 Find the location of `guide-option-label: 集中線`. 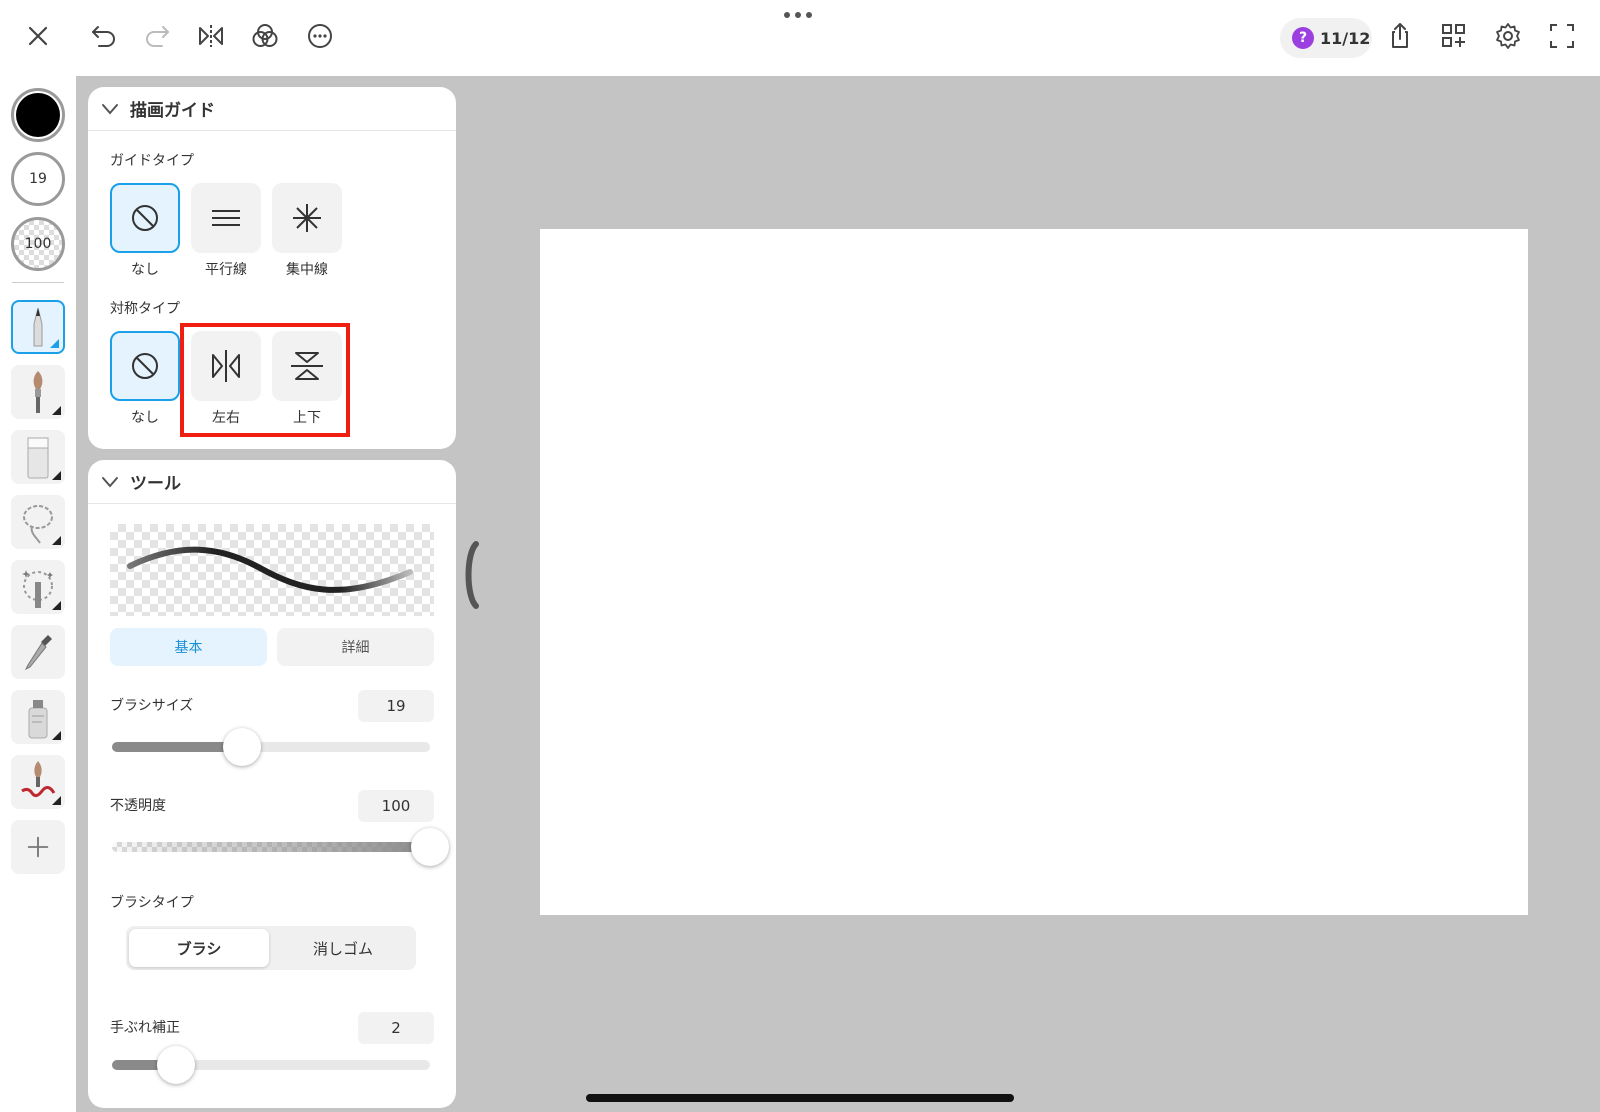

guide-option-label: 集中線 is located at coordinates (307, 270).